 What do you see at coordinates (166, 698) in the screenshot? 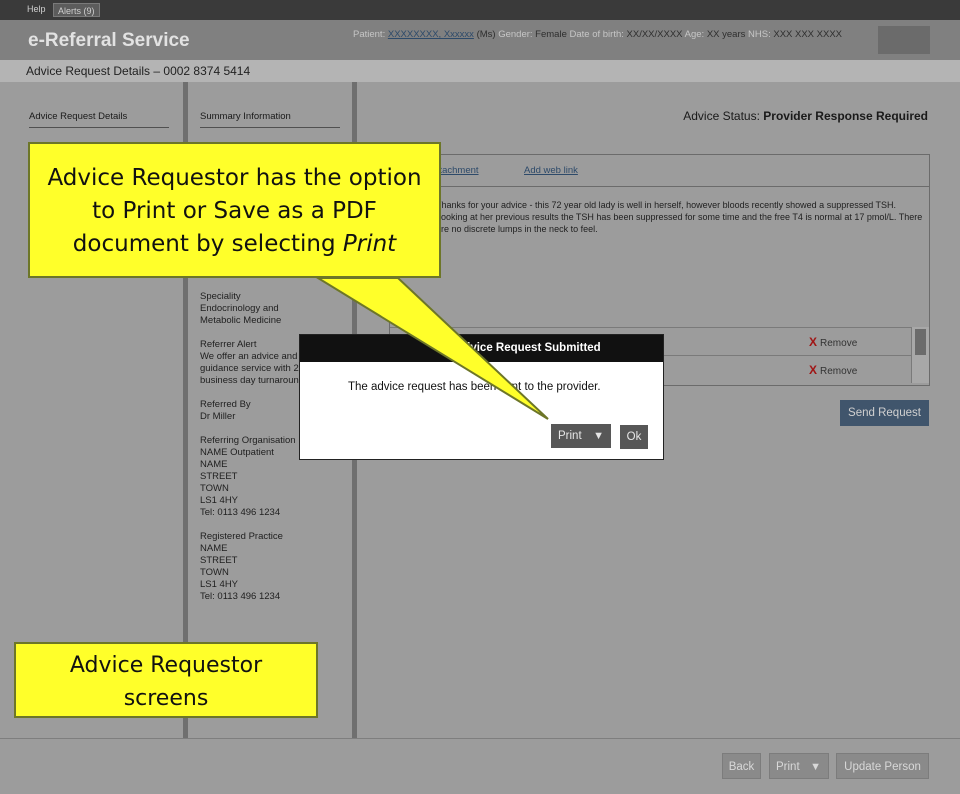
I see `callout-line: screens` at bounding box center [166, 698].